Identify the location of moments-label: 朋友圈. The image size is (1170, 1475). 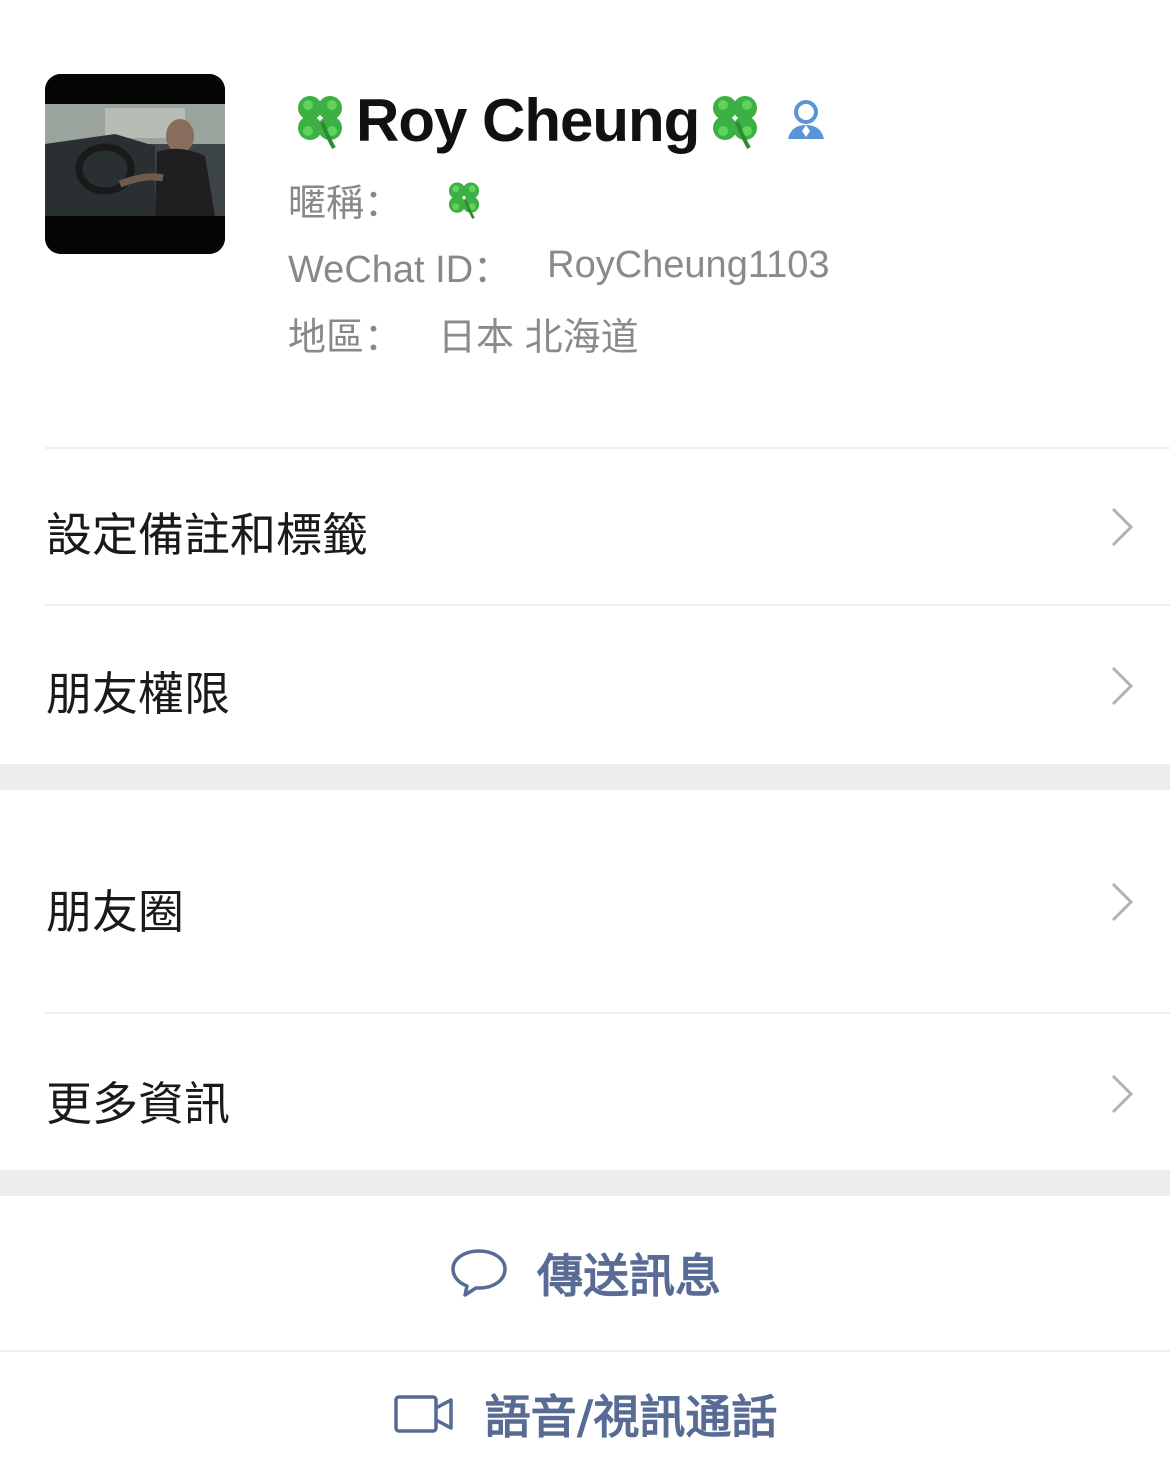
(115, 912).